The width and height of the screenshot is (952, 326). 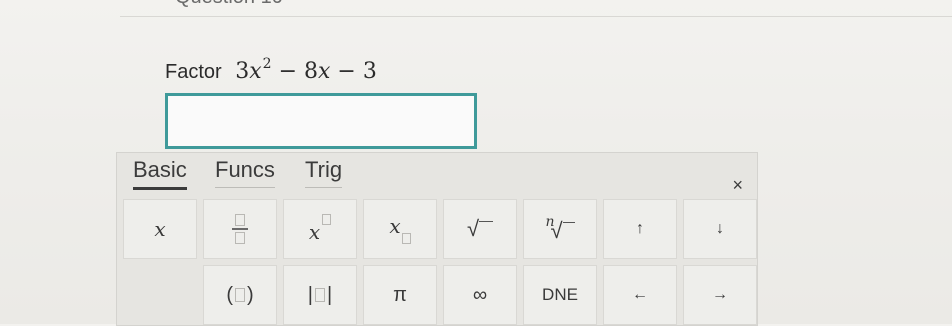 I want to click on nth-root-icon: n √, so click(x=560, y=229).